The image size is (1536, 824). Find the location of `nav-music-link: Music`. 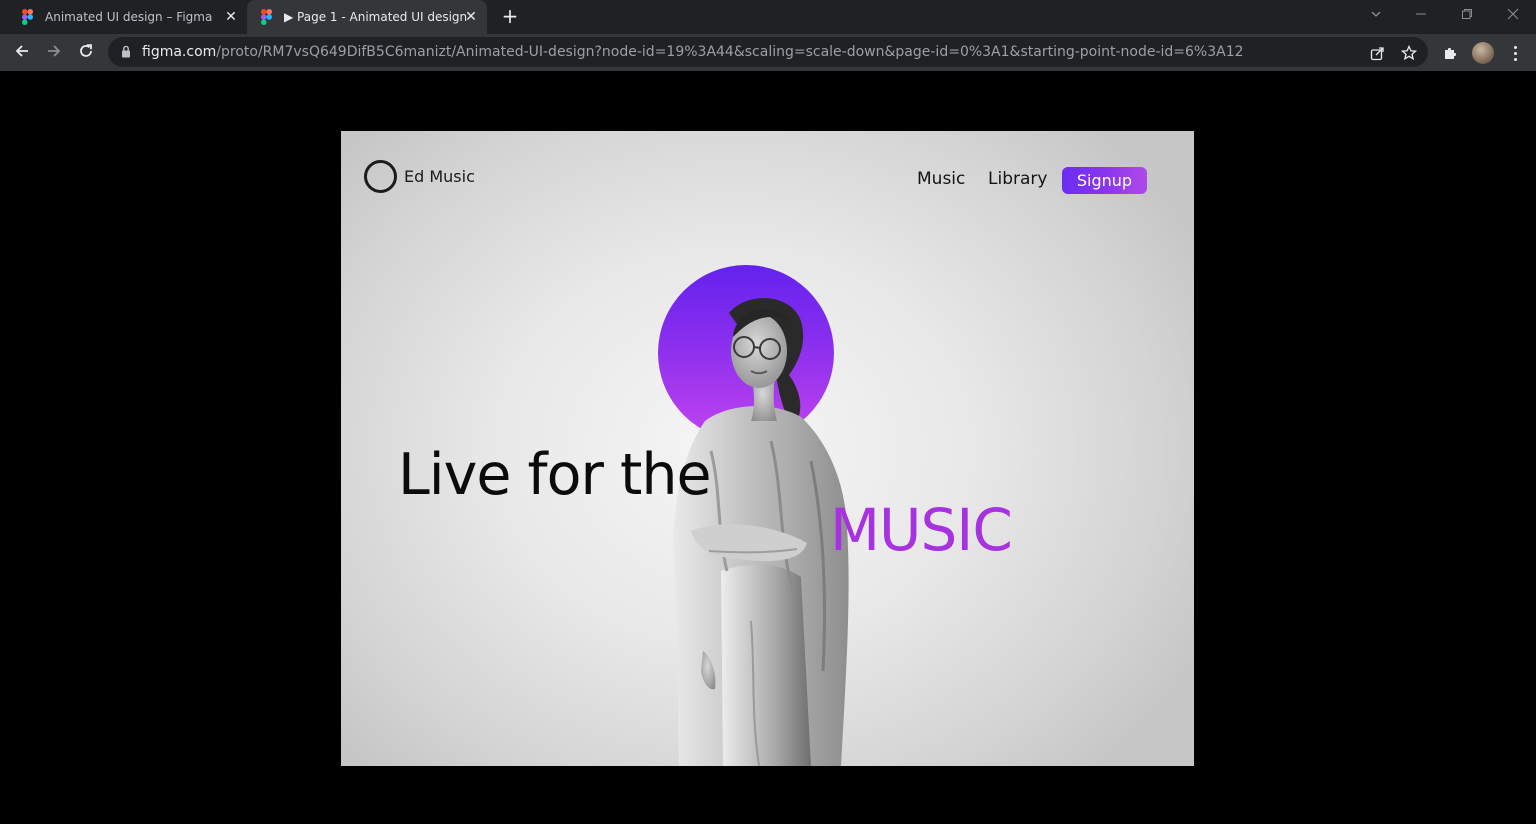

nav-music-link: Music is located at coordinates (941, 179).